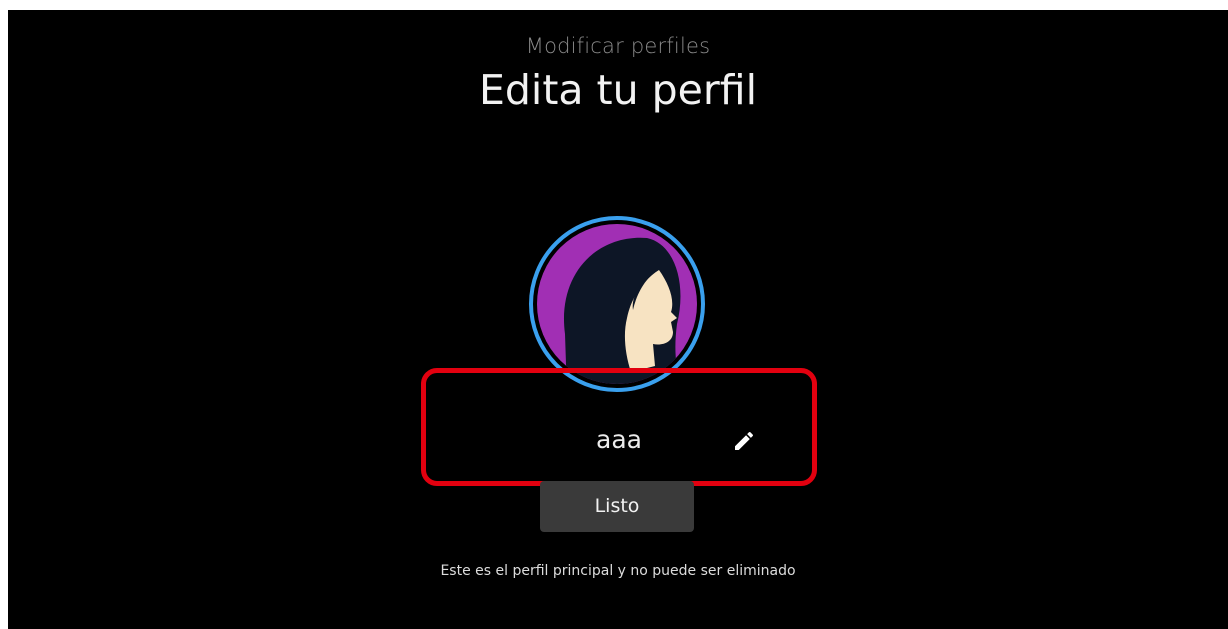 Image resolution: width=1228 pixels, height=629 pixels. I want to click on profile-avatar, so click(617, 304).